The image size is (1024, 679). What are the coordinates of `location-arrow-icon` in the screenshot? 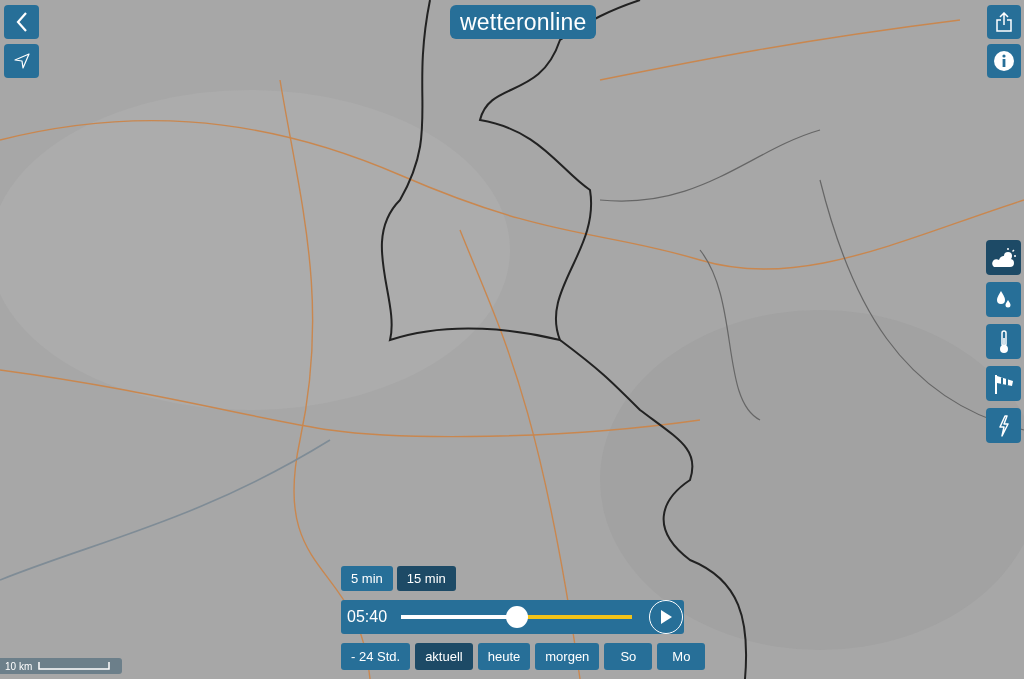 It's located at (21, 61).